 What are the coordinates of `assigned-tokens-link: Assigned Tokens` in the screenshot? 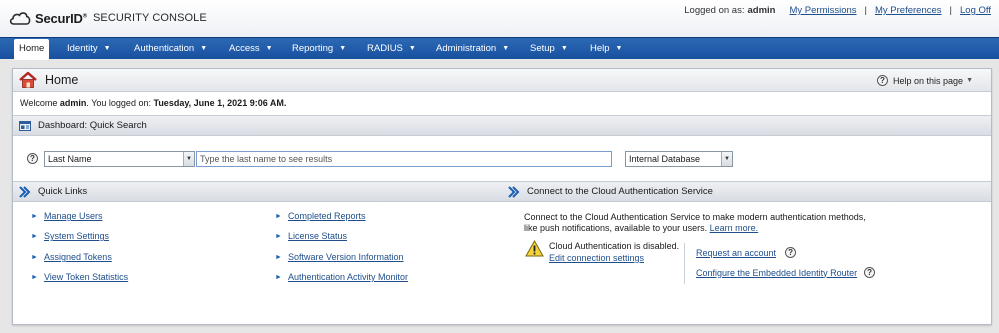 It's located at (78, 257).